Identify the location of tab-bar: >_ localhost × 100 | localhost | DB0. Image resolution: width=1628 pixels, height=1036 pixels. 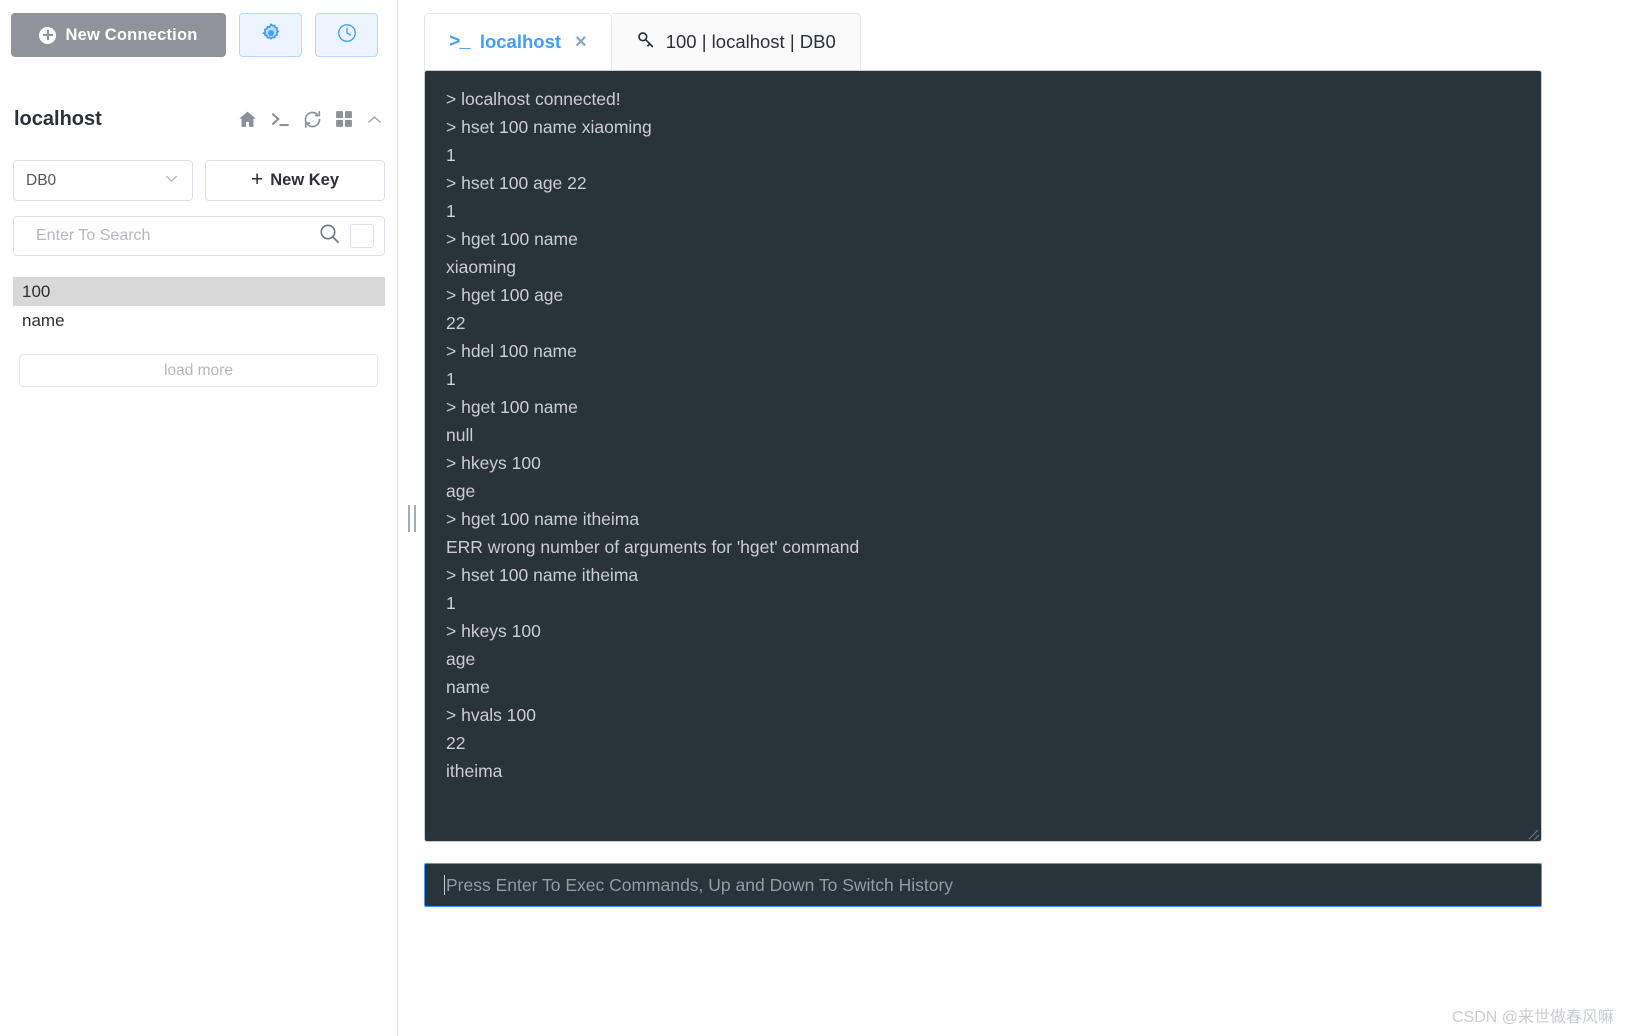
(642, 42).